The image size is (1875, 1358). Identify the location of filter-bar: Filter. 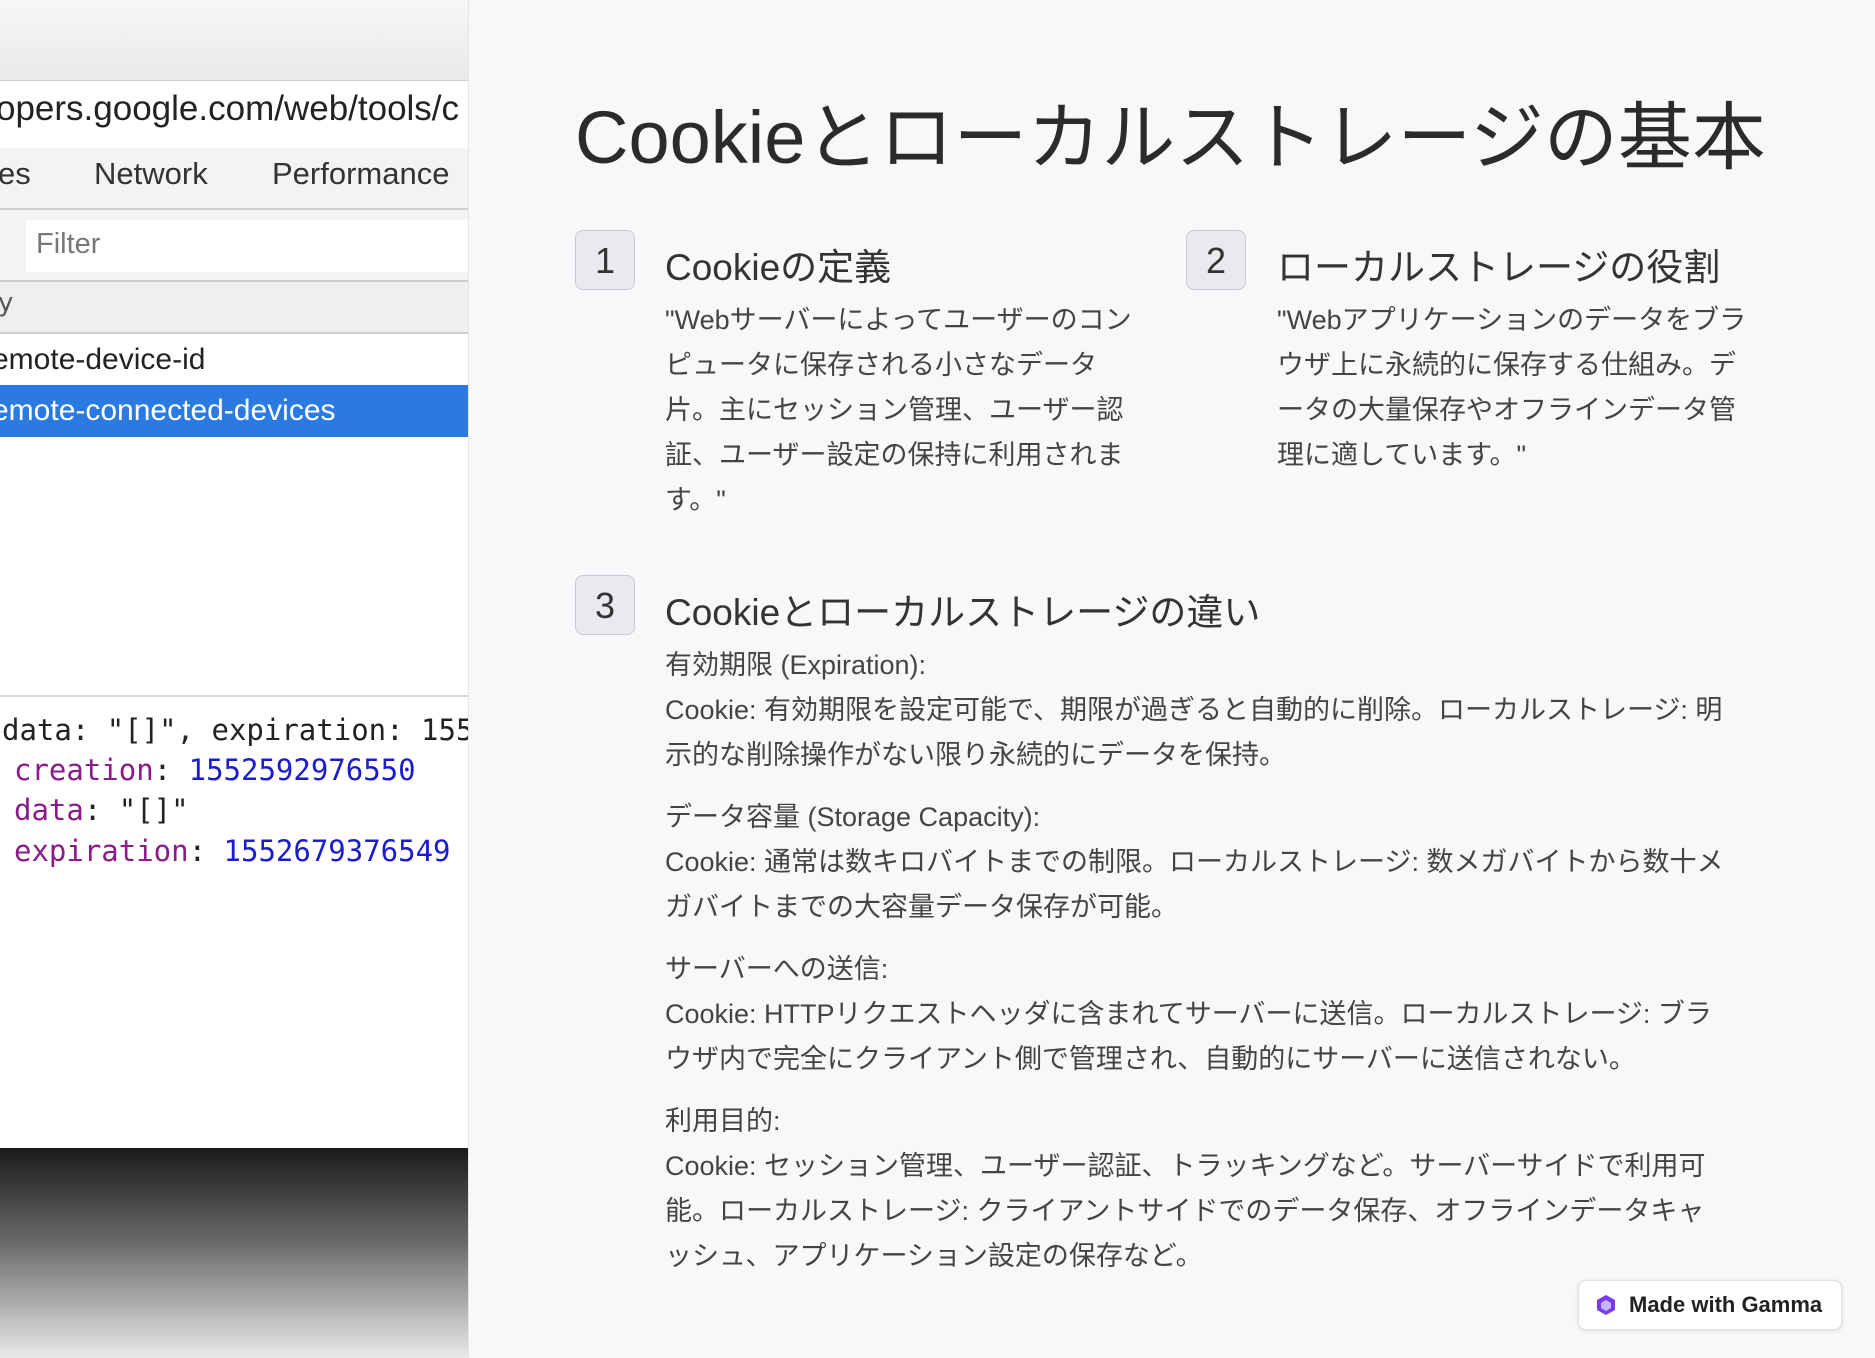
(234, 246).